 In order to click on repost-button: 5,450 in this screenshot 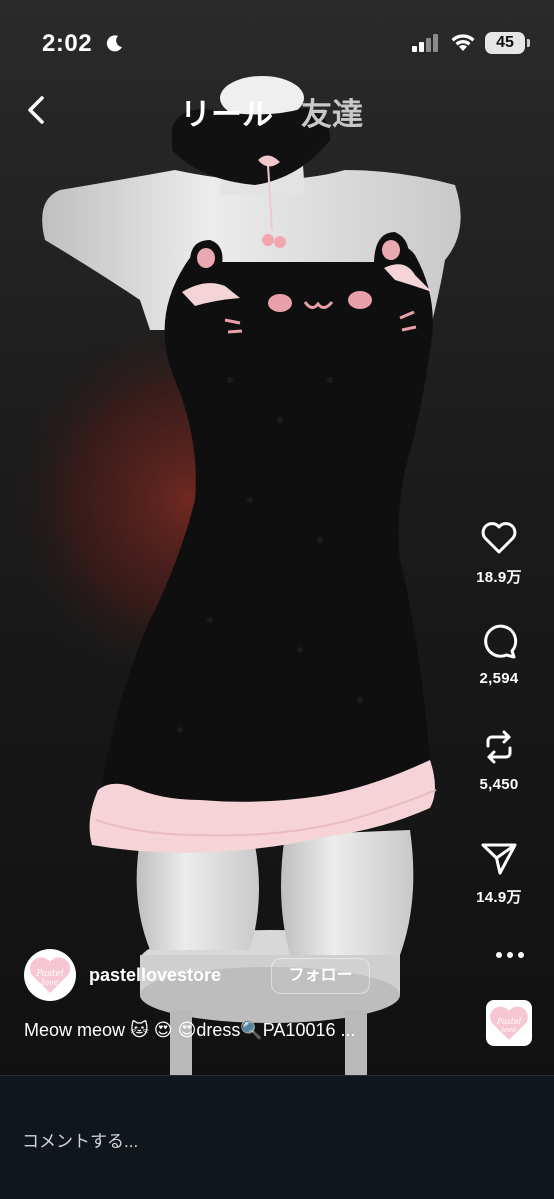, I will do `click(499, 759)`.